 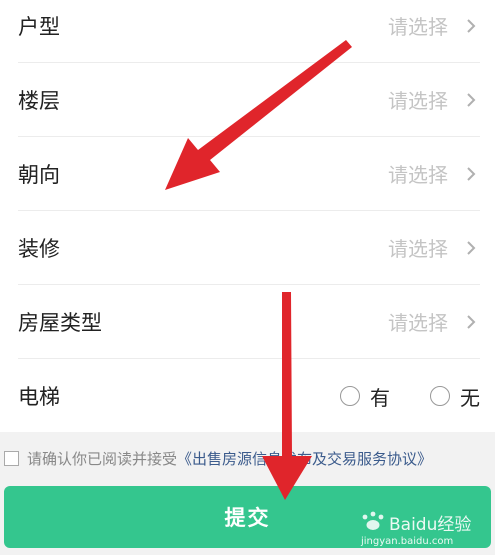 I want to click on radio-yes-label: 有, so click(x=380, y=397).